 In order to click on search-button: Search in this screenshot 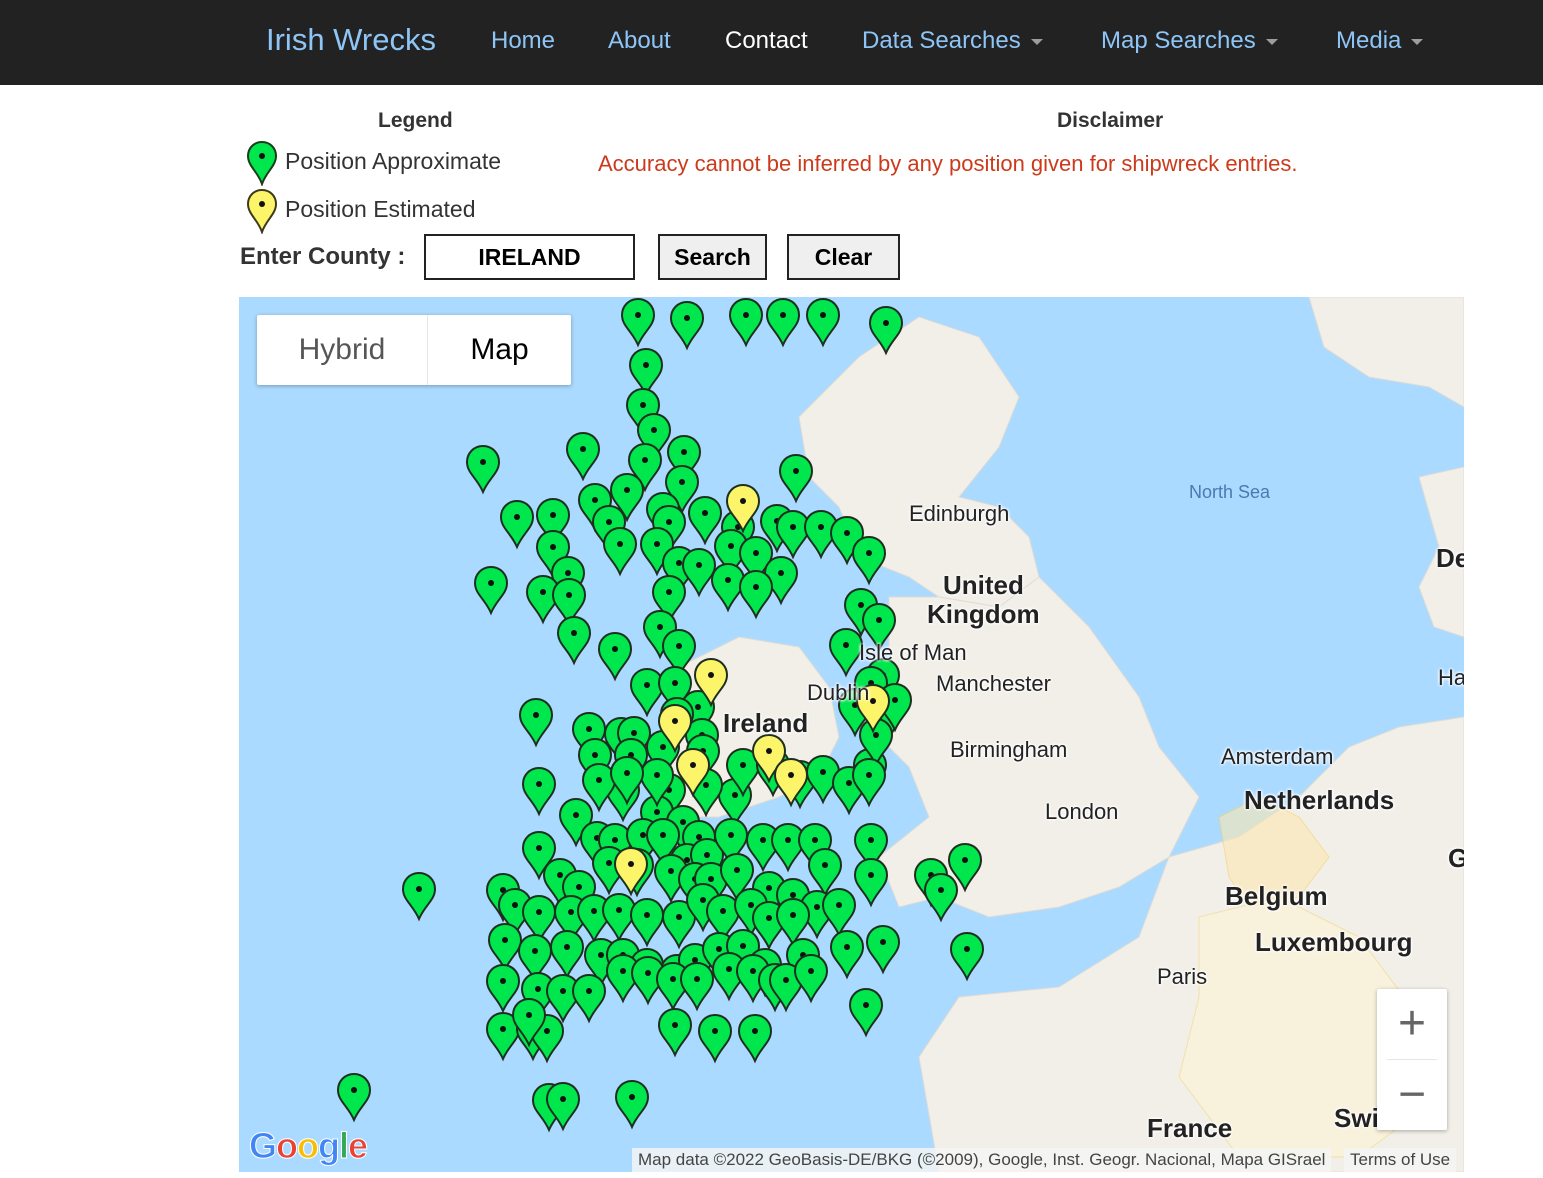, I will do `click(712, 257)`.